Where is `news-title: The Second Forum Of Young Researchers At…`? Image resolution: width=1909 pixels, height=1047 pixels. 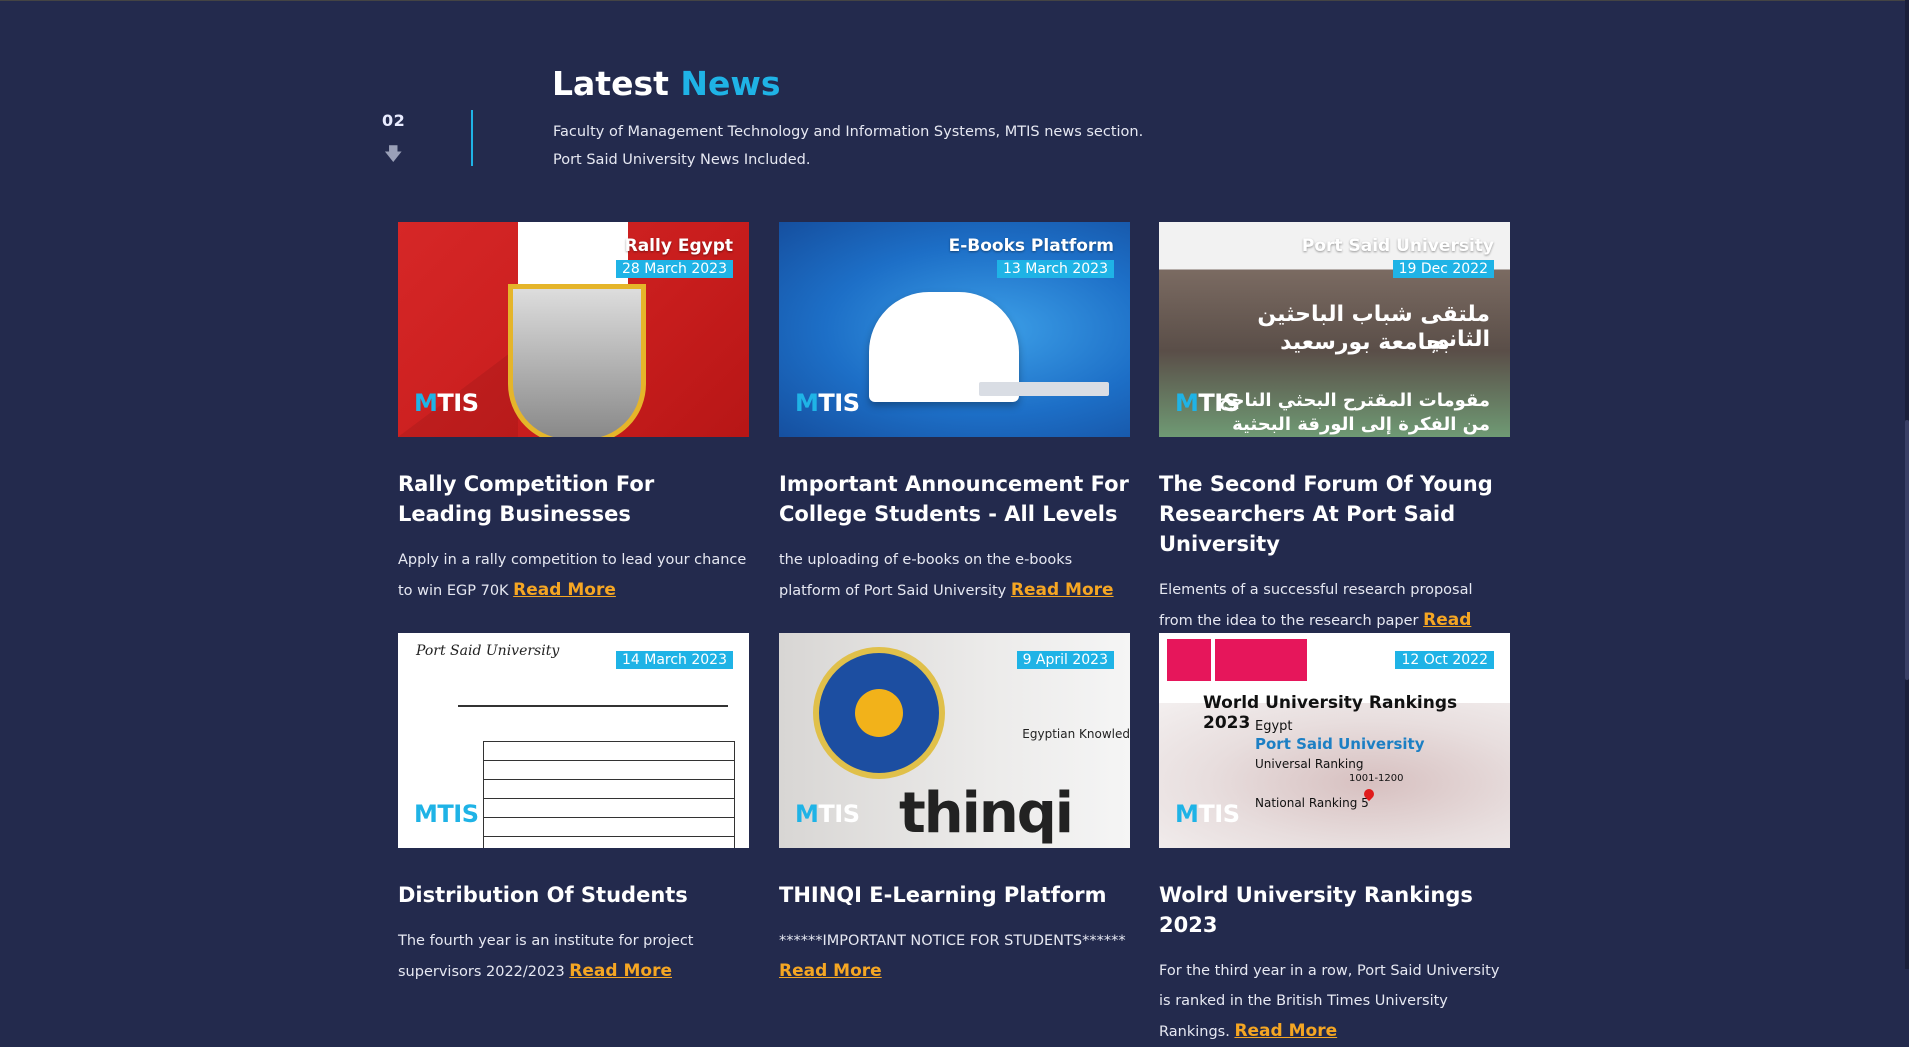
news-title: The Second Forum Of Young Researchers At… is located at coordinates (1334, 514).